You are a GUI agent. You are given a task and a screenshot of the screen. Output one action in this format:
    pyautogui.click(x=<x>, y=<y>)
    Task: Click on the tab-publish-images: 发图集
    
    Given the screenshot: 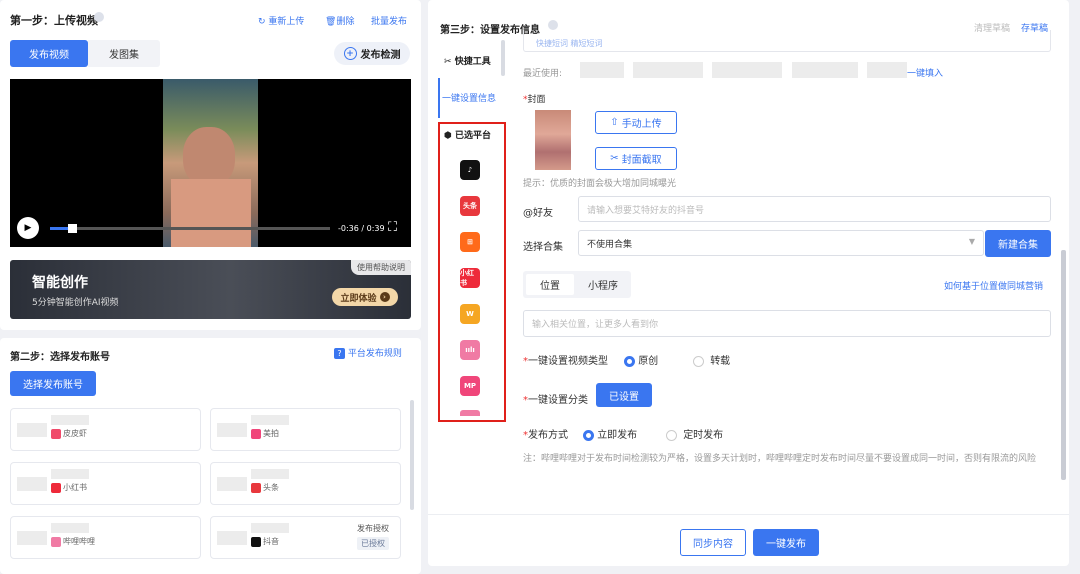 What is the action you would take?
    pyautogui.click(x=124, y=53)
    